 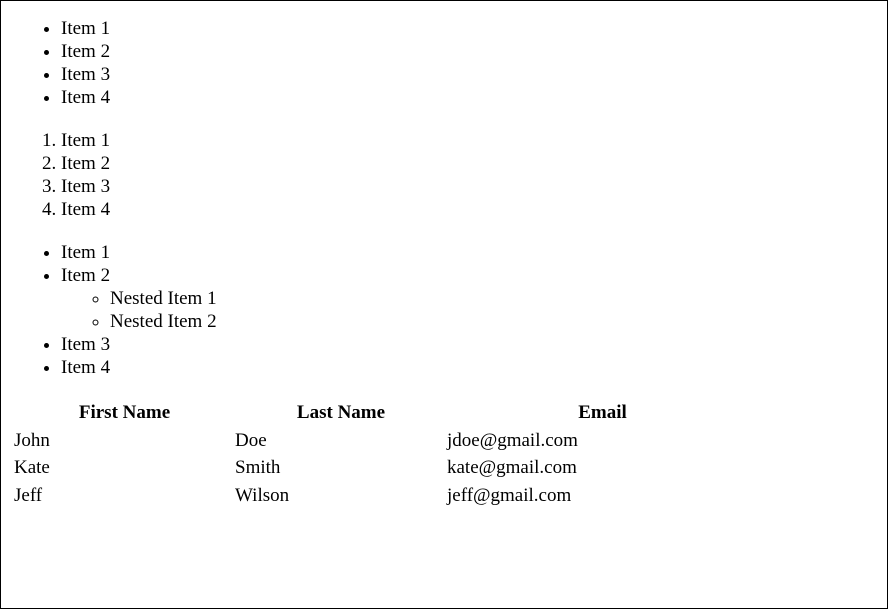 I want to click on sub-list-item: Nested Item 2, so click(x=163, y=321).